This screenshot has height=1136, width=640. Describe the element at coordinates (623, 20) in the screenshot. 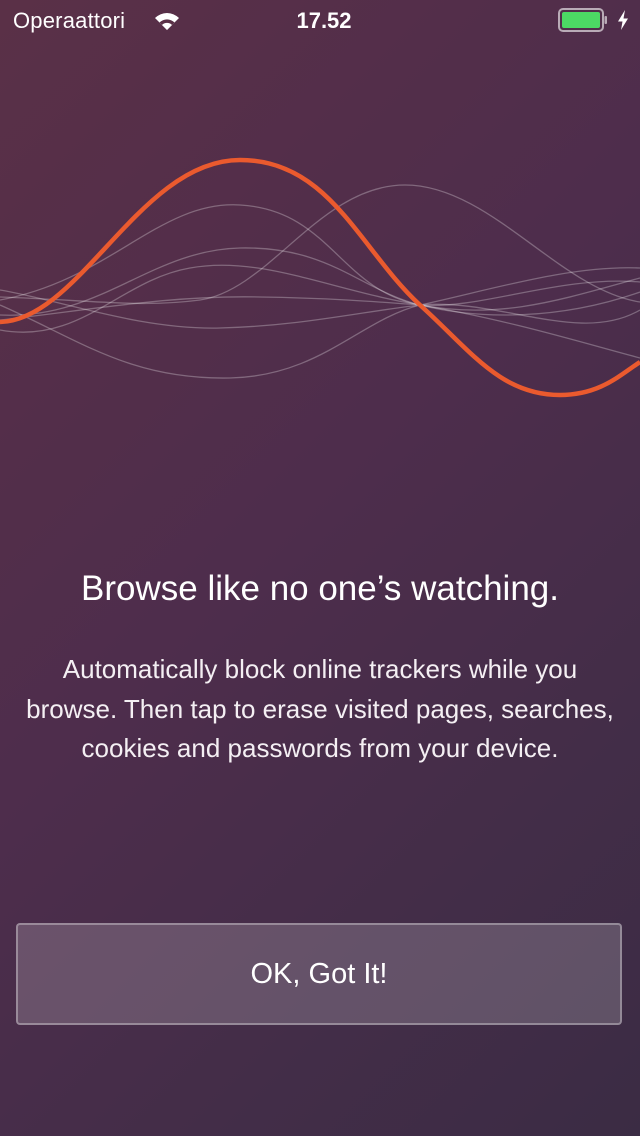

I see `charging-bolt-icon` at that location.